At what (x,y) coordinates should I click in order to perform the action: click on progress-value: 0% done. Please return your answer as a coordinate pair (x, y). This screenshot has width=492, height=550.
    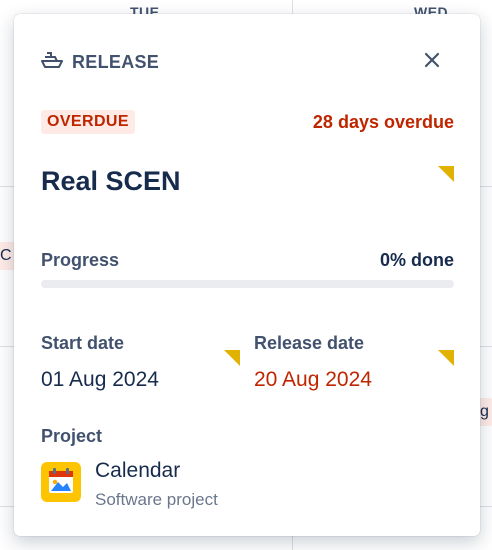
    Looking at the image, I should click on (416, 260).